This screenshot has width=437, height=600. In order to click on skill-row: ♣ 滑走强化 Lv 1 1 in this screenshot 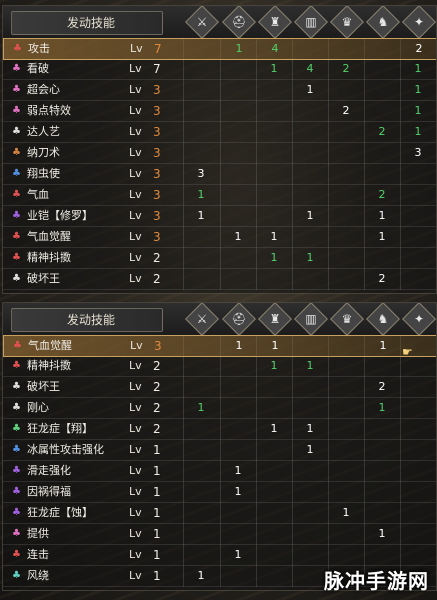, I will do `click(219, 471)`.